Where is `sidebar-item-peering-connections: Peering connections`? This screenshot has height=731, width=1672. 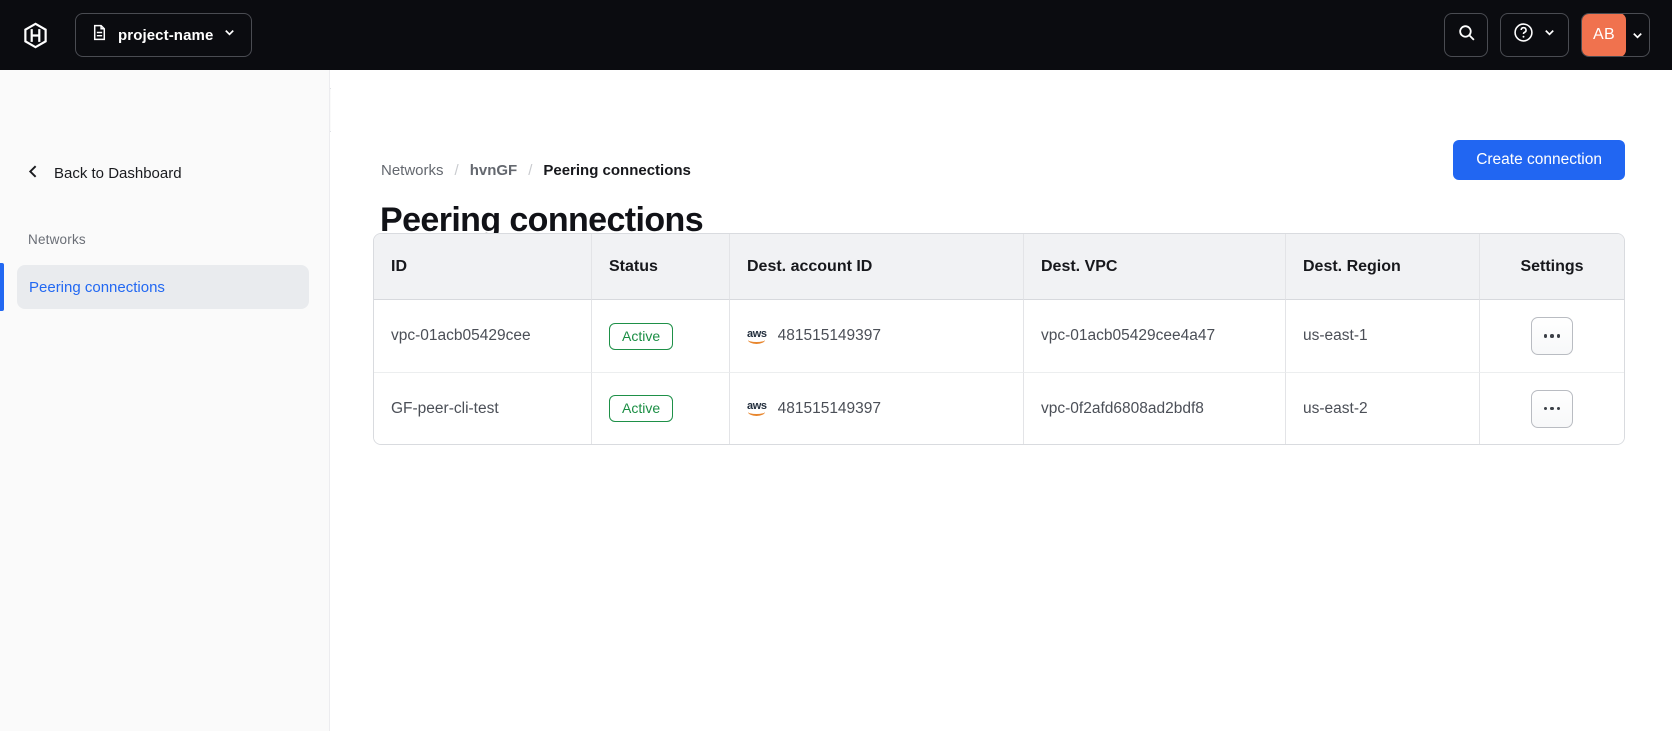
sidebar-item-peering-connections: Peering connections is located at coordinates (163, 287).